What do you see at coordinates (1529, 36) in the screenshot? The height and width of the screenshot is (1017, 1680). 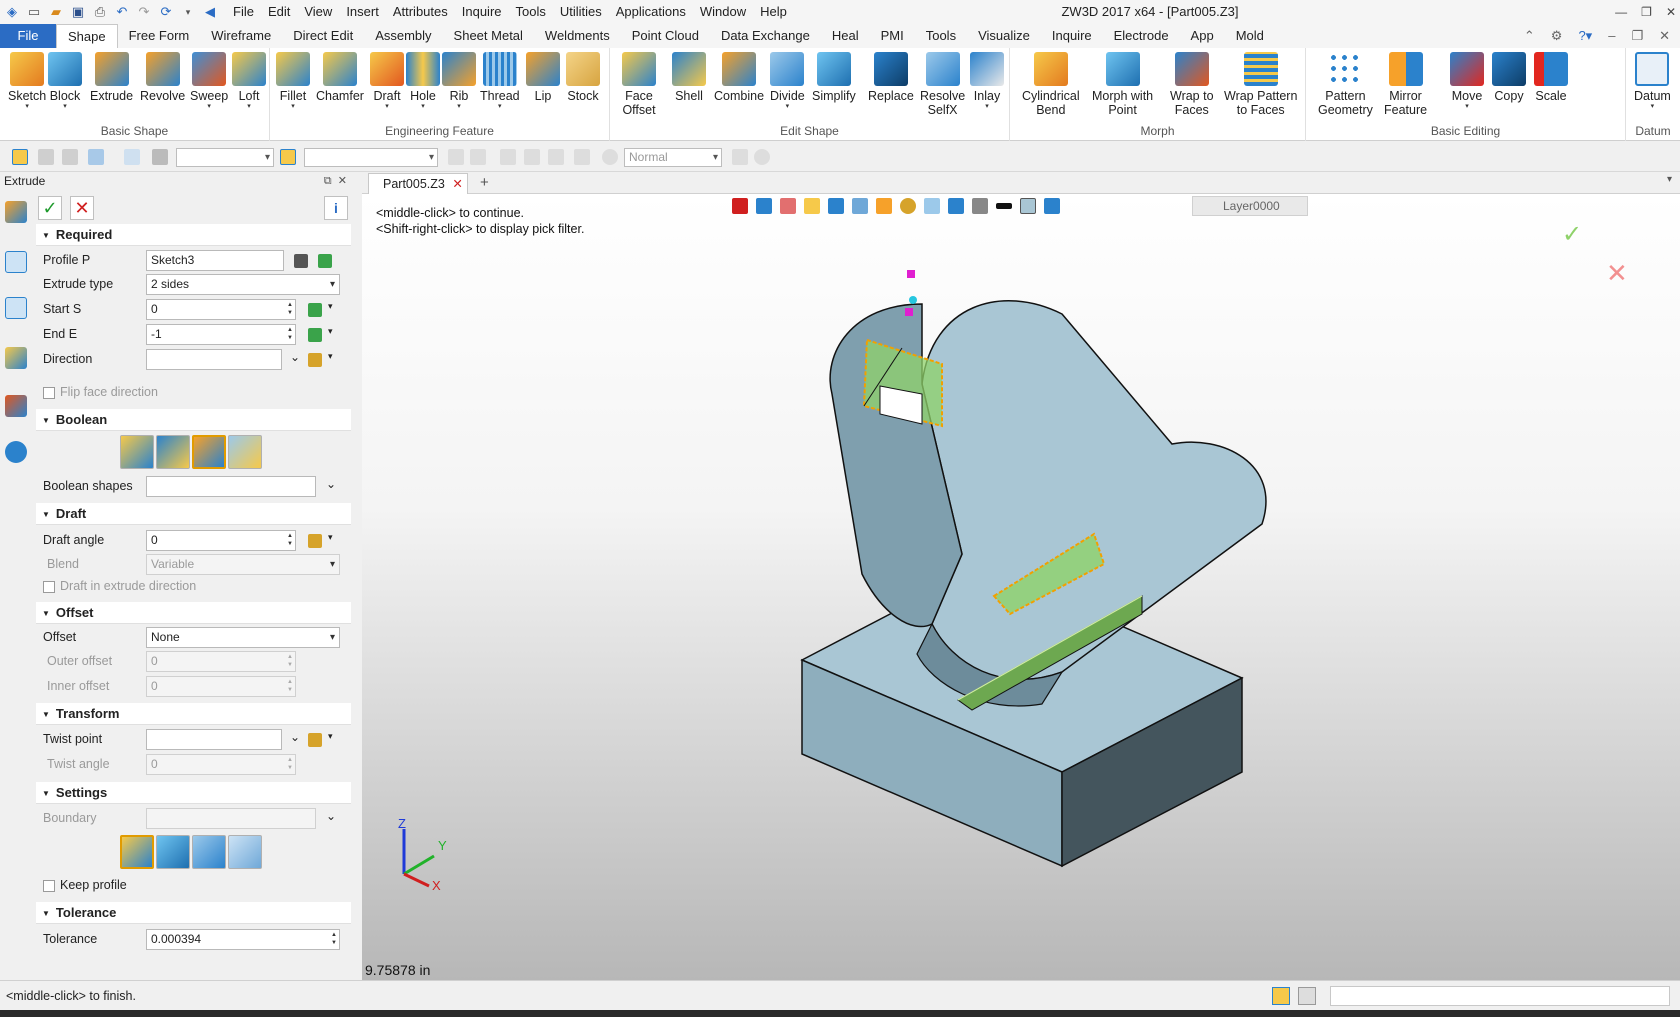 I see `collapse-ribbon-icon: ⌃` at bounding box center [1529, 36].